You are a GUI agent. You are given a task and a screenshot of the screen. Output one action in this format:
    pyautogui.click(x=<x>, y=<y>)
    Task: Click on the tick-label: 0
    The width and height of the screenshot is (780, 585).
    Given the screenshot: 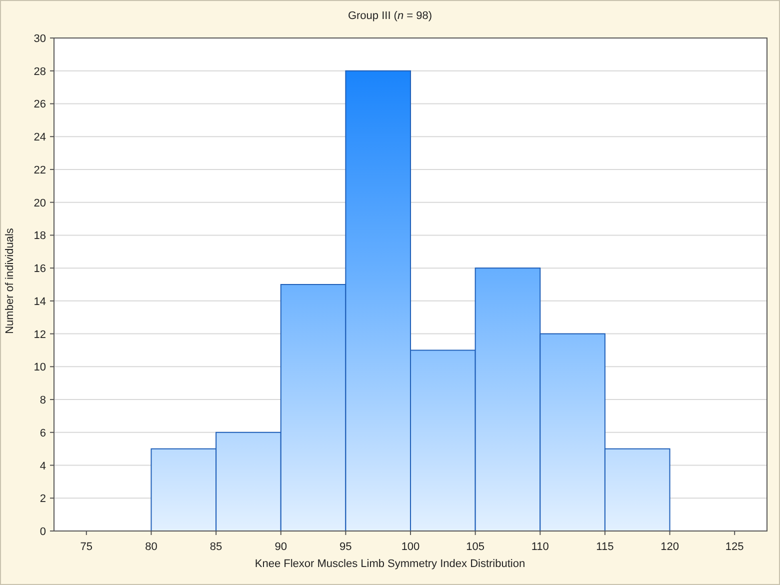 What is the action you would take?
    pyautogui.click(x=43, y=532)
    